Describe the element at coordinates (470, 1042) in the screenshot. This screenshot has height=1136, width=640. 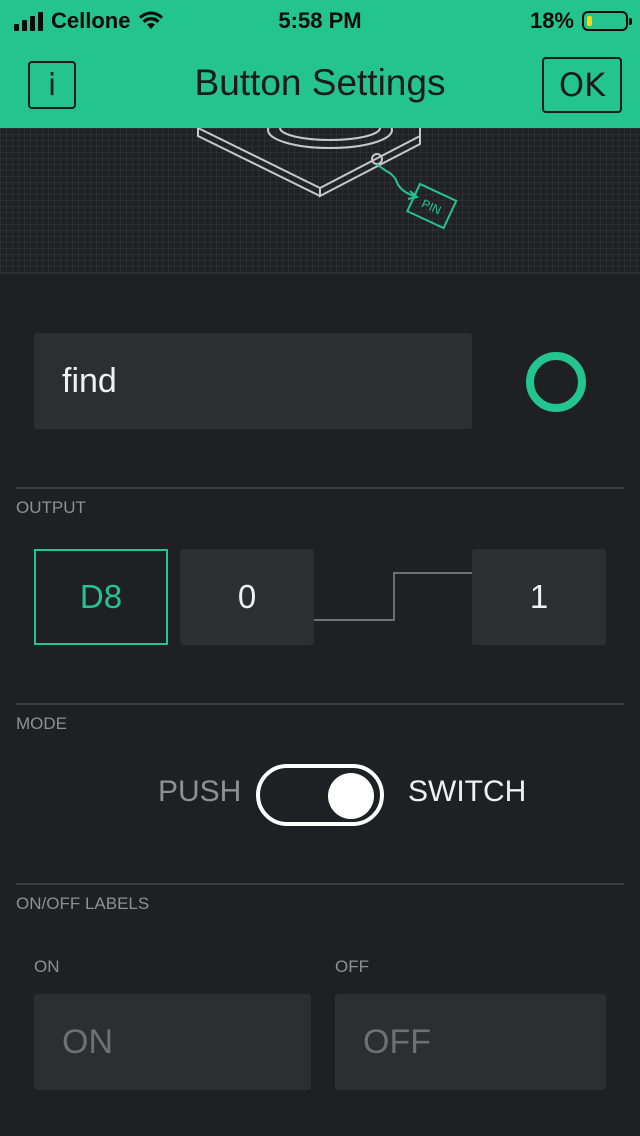
I see `off-label-input: OFF` at that location.